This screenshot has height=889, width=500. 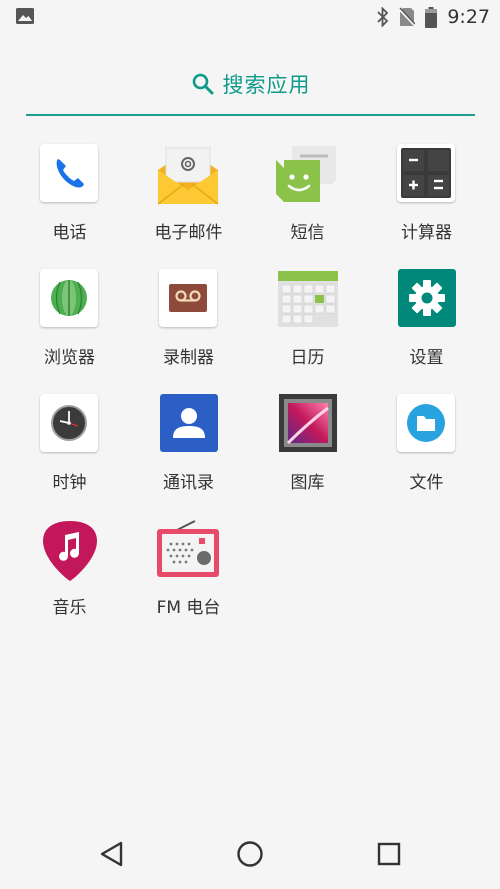 I want to click on recorder-icon, so click(x=189, y=299).